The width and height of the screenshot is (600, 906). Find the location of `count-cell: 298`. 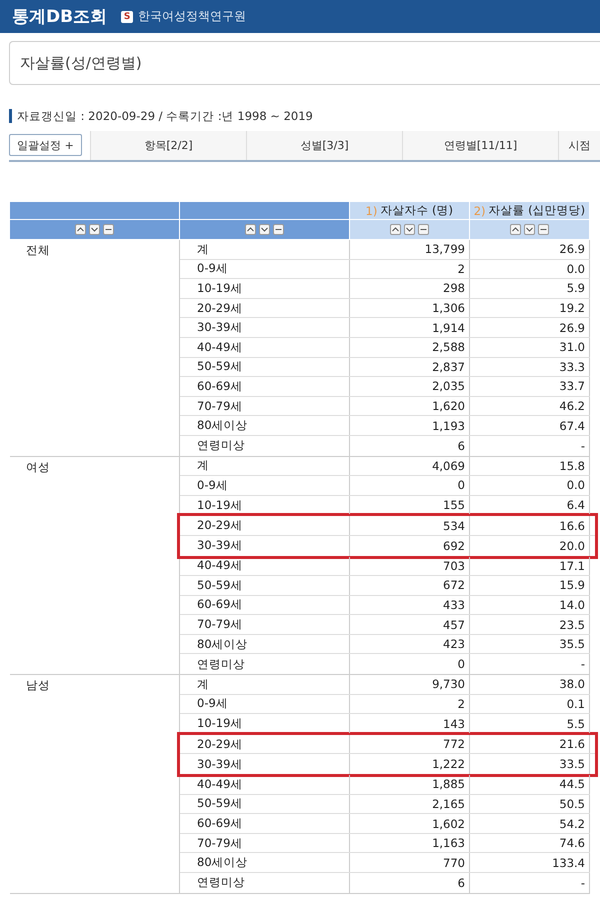

count-cell: 298 is located at coordinates (410, 288).